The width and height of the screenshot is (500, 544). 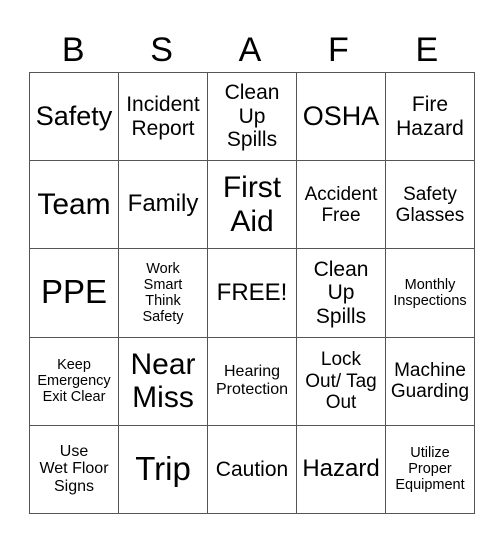 I want to click on bingo-cell: Hearing Protection, so click(x=252, y=381).